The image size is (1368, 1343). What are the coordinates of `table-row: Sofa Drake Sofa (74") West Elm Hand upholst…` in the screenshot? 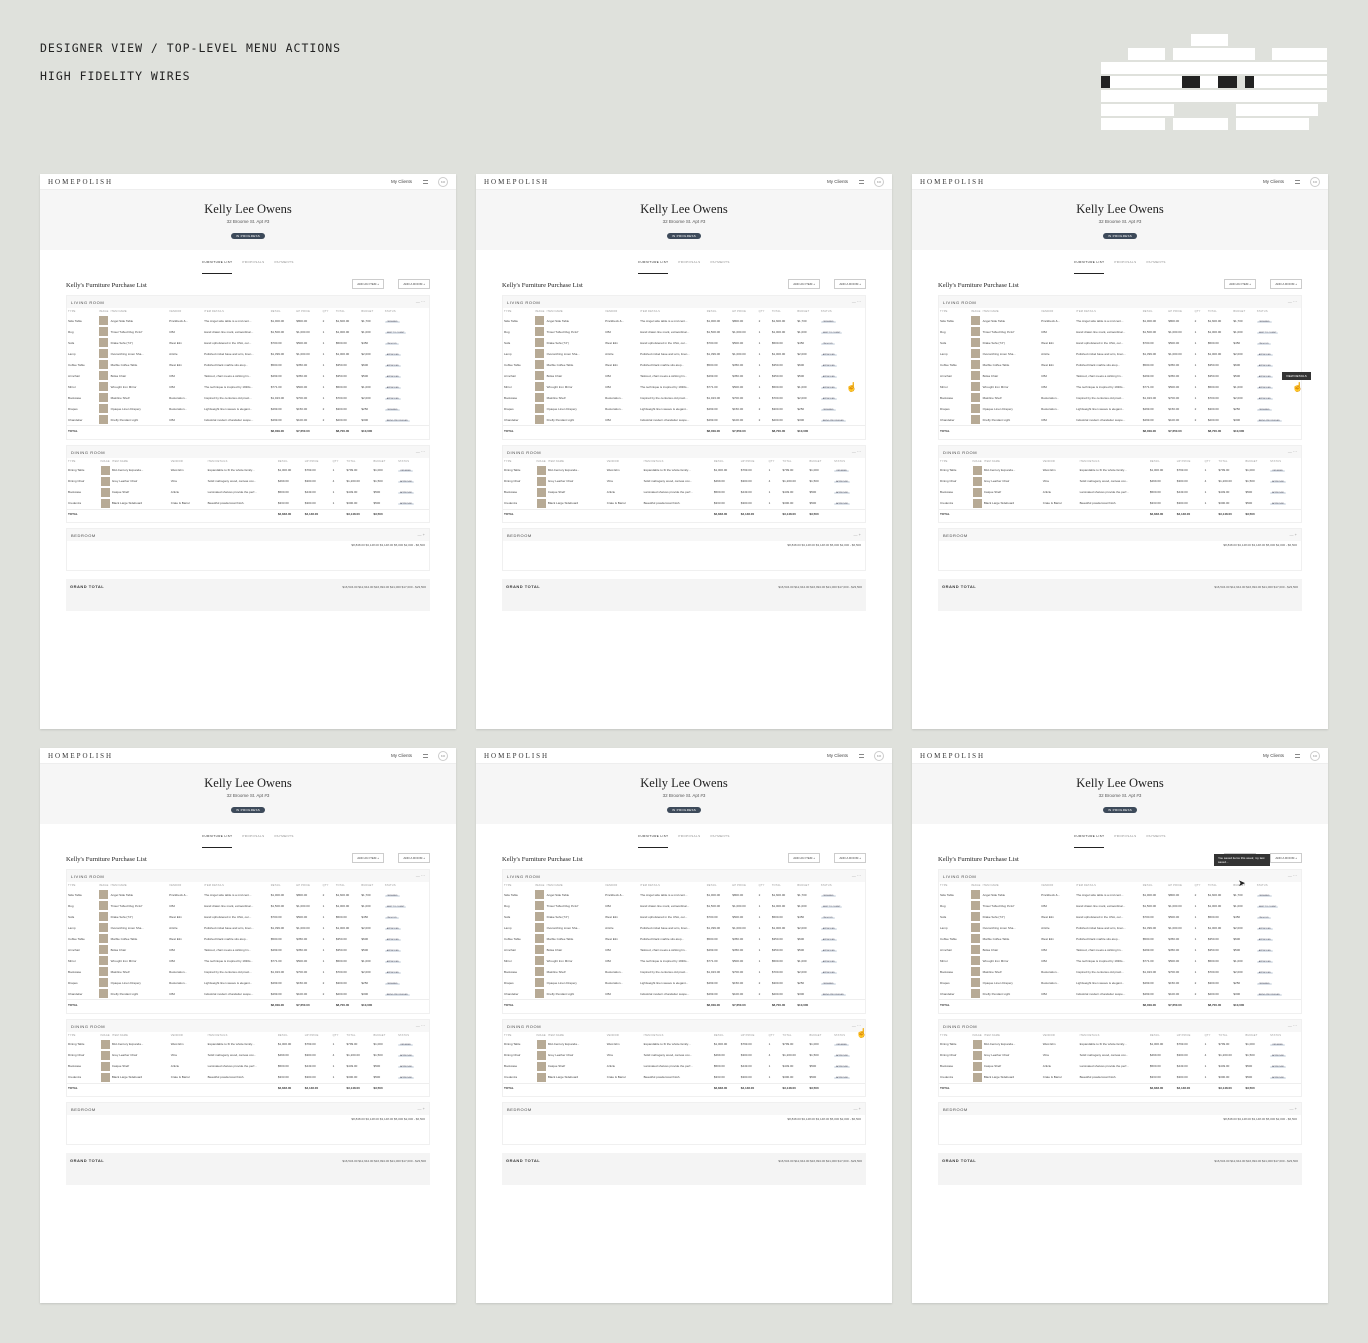 It's located at (1120, 916).